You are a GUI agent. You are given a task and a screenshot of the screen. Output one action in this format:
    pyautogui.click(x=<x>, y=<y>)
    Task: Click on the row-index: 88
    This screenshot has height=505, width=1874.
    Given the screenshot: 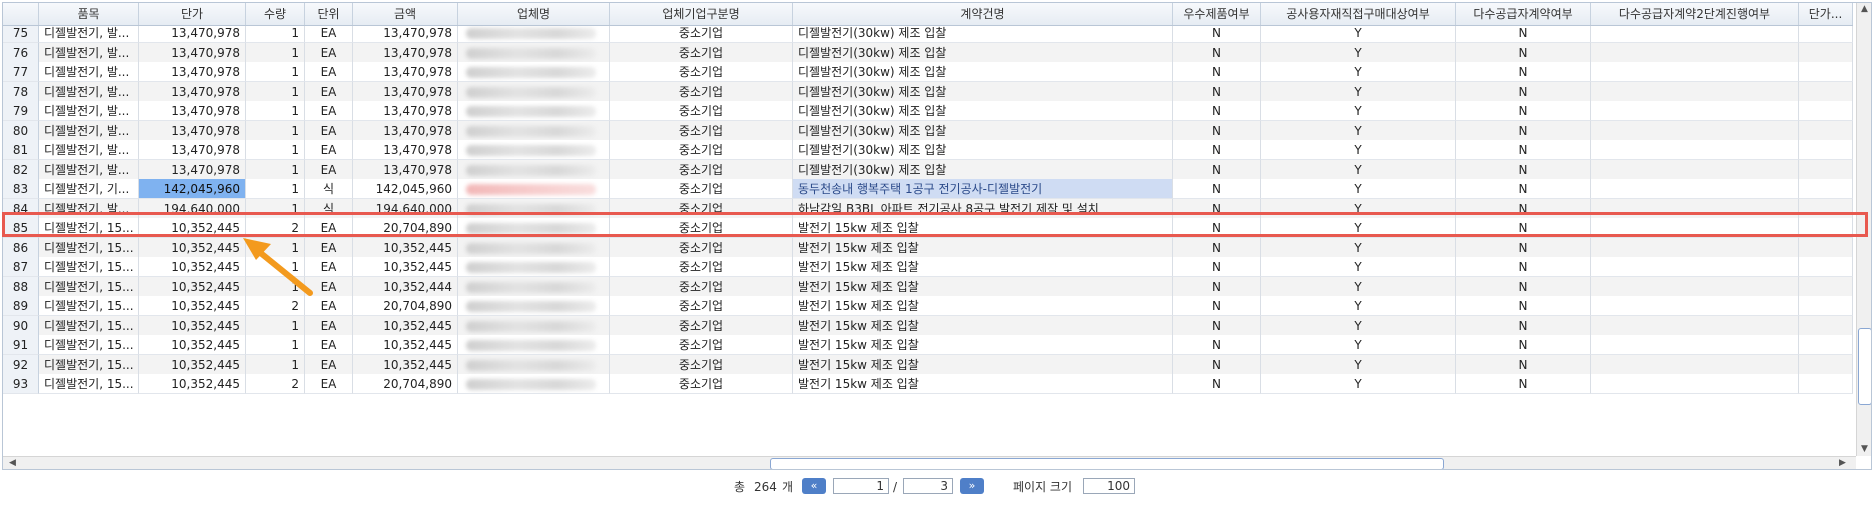 What is the action you would take?
    pyautogui.click(x=21, y=286)
    